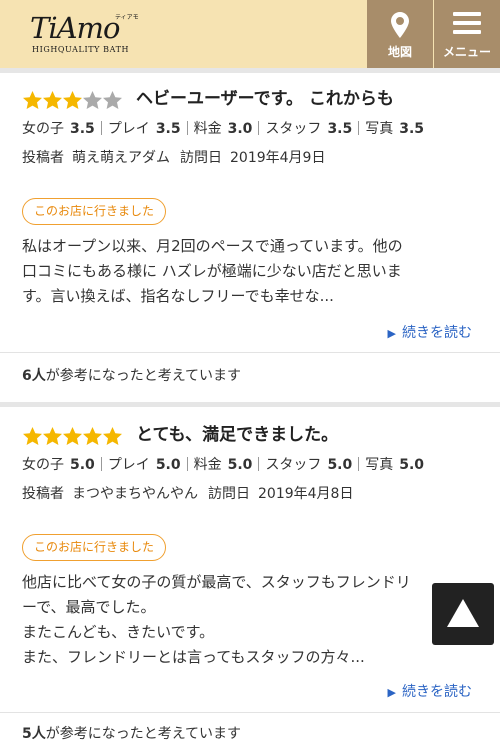 Image resolution: width=500 pixels, height=754 pixels. What do you see at coordinates (309, 129) in the screenshot?
I see `score-staff: スタッフ 3.5` at bounding box center [309, 129].